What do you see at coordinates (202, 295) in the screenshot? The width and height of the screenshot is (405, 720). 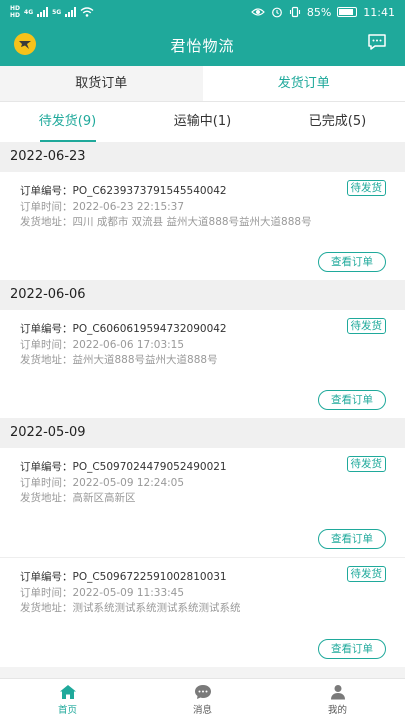 I see `date-header: 2022-06-06` at bounding box center [202, 295].